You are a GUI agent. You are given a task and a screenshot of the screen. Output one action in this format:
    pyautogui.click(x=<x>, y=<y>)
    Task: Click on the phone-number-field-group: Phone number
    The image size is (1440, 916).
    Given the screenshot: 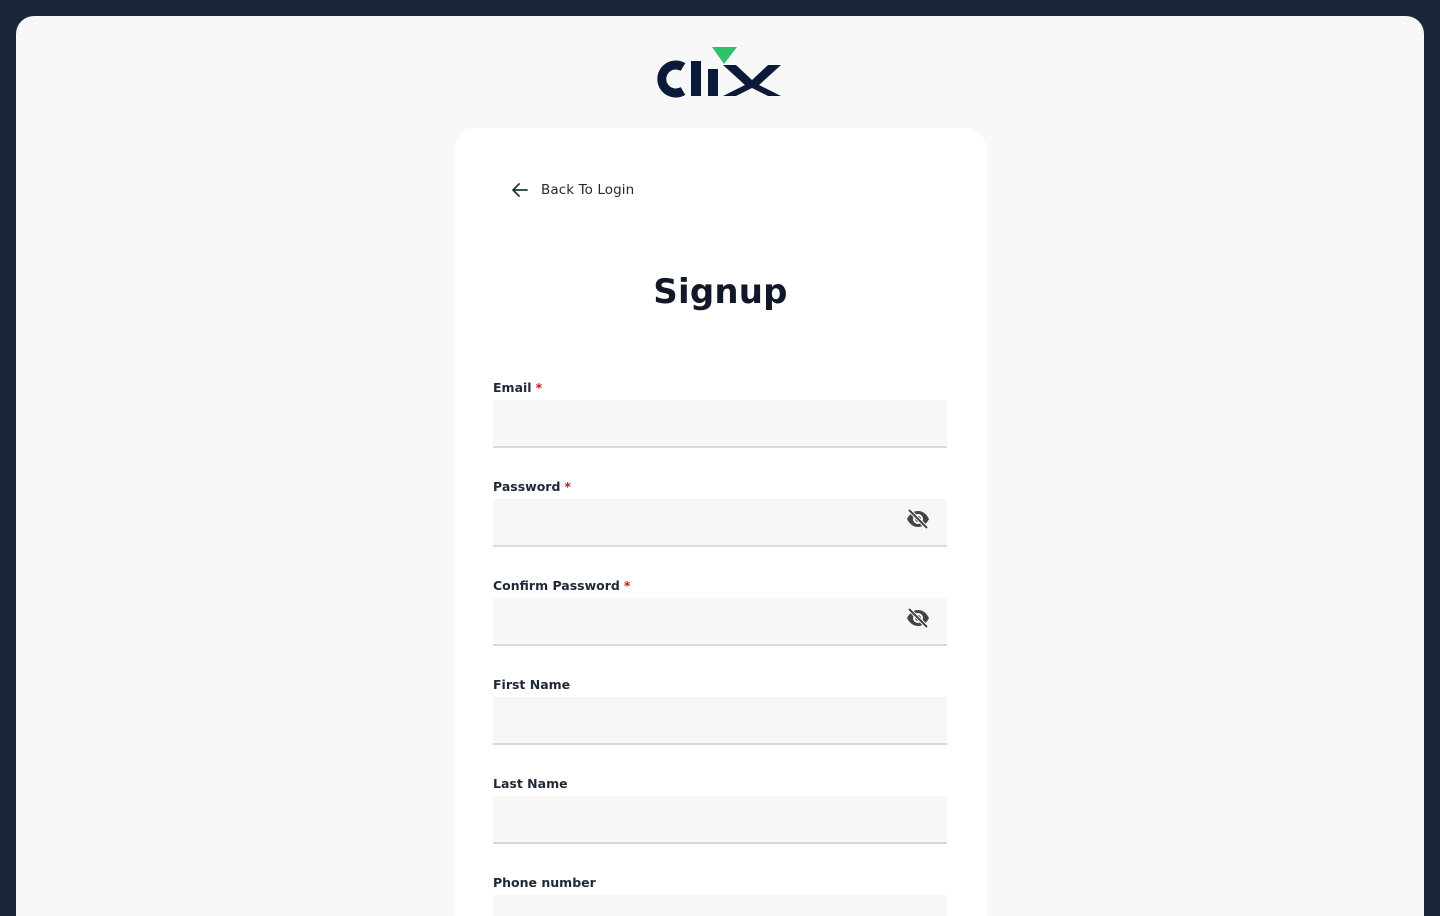 What is the action you would take?
    pyautogui.click(x=720, y=895)
    